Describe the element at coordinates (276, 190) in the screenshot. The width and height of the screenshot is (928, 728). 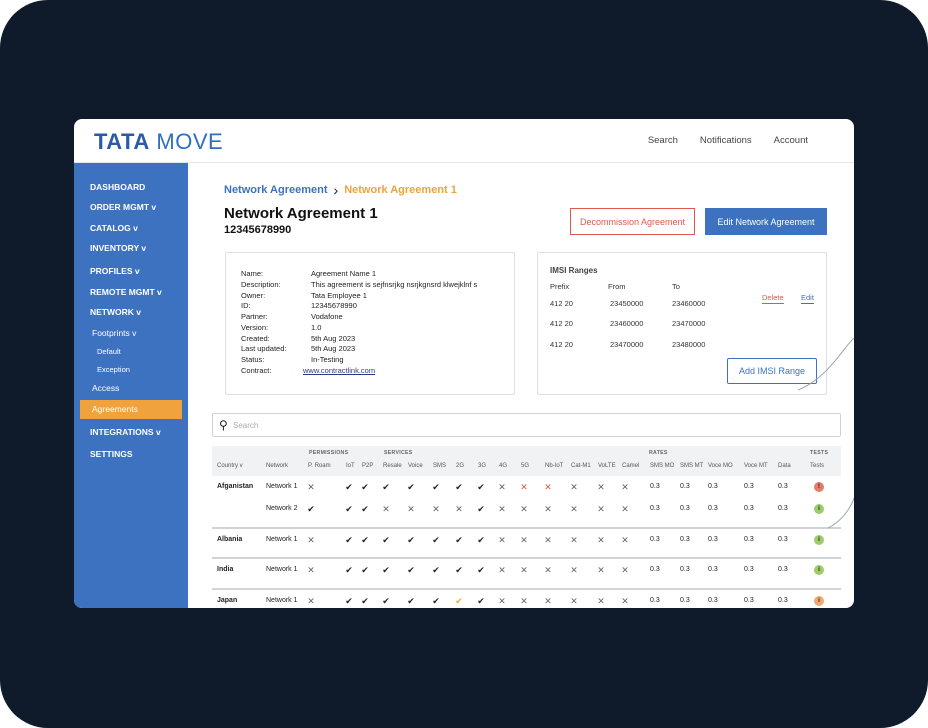
I see `breadcrumb-parent: Network Agreement` at that location.